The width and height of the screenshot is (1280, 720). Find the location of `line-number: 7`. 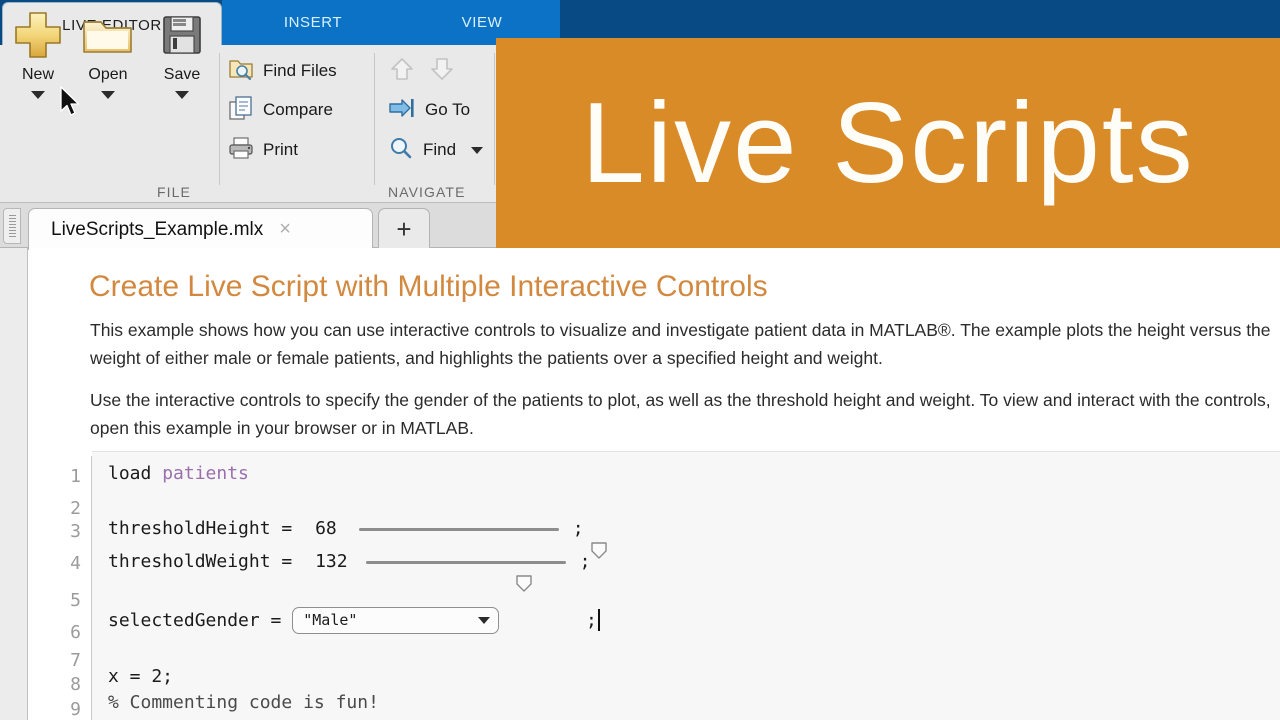

line-number: 7 is located at coordinates (75, 660).